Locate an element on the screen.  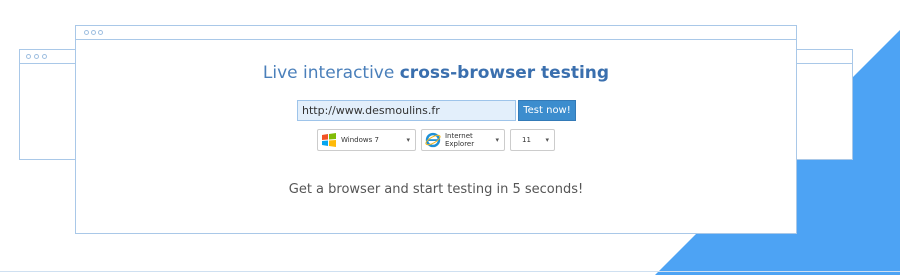
page-headline: Live interactive cross-browser testing is located at coordinates (436, 73).